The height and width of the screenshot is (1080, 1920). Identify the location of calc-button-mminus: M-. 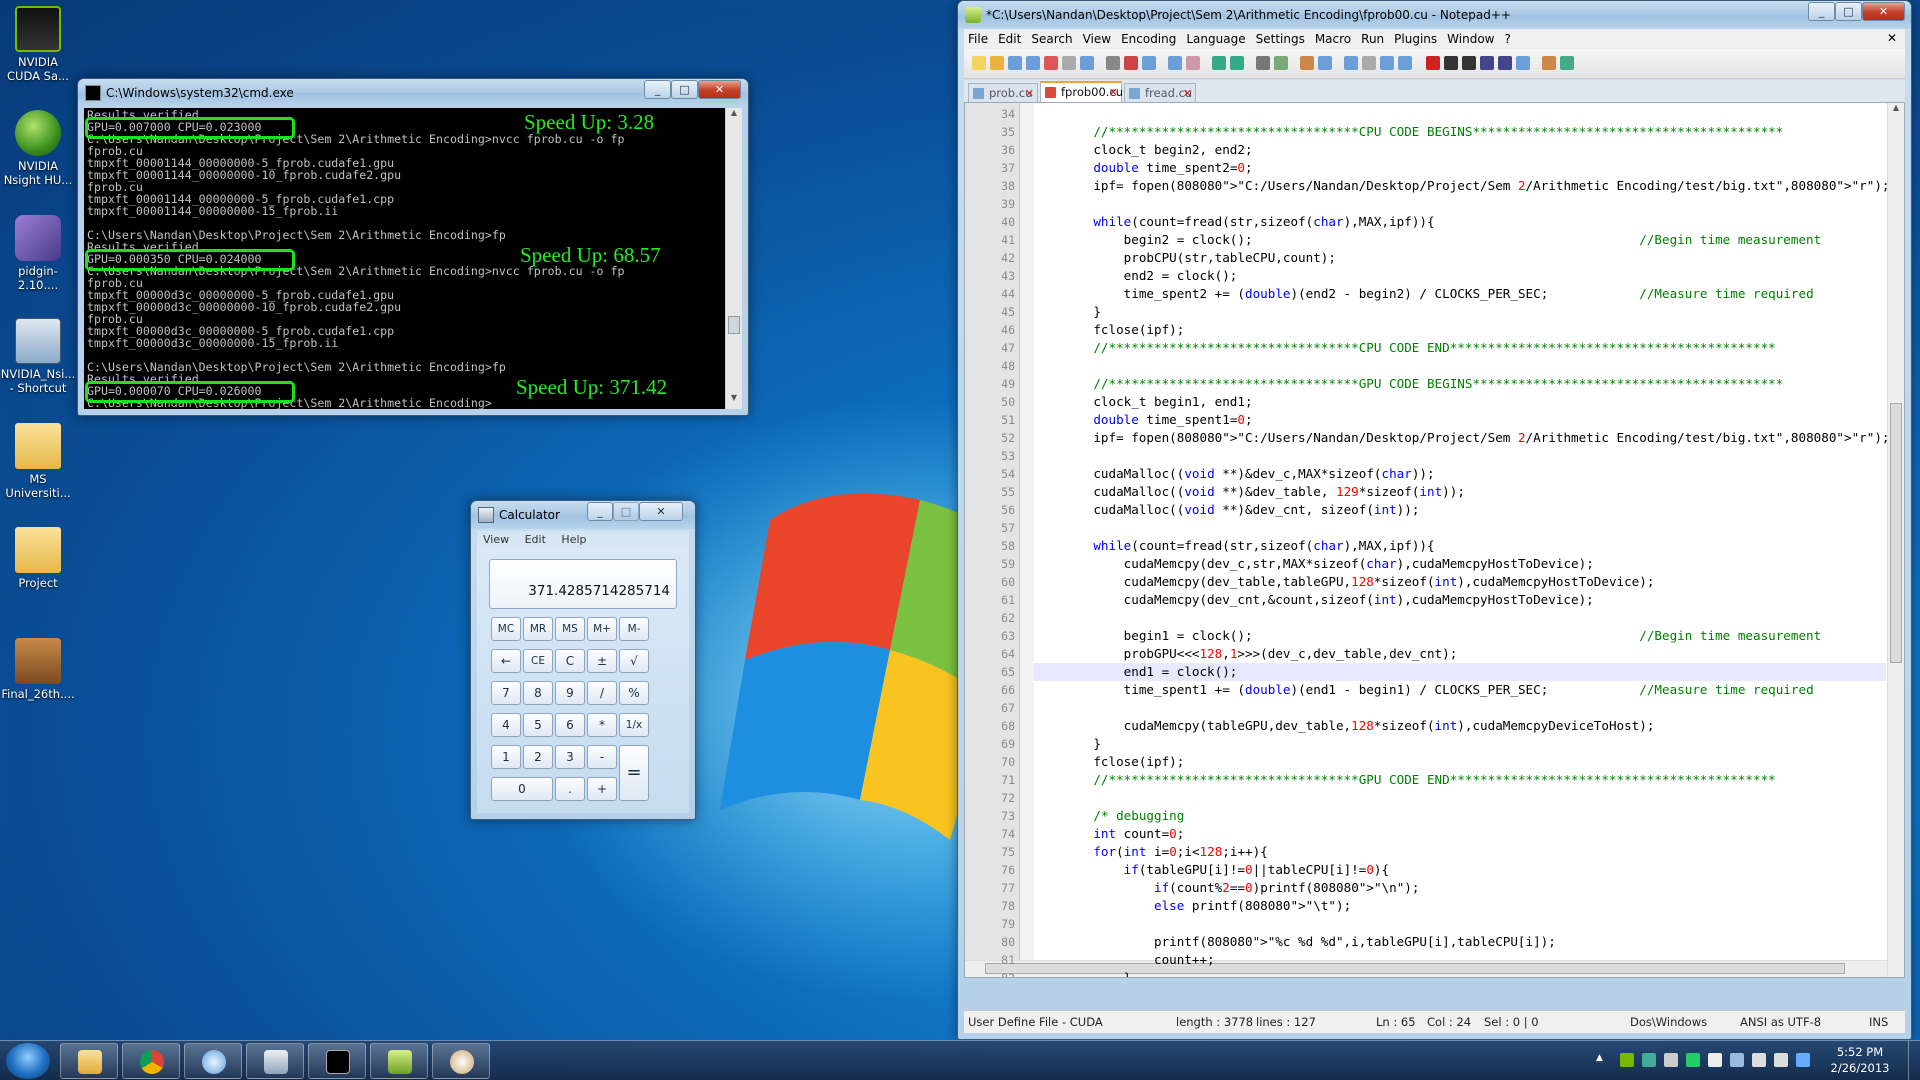
(634, 629).